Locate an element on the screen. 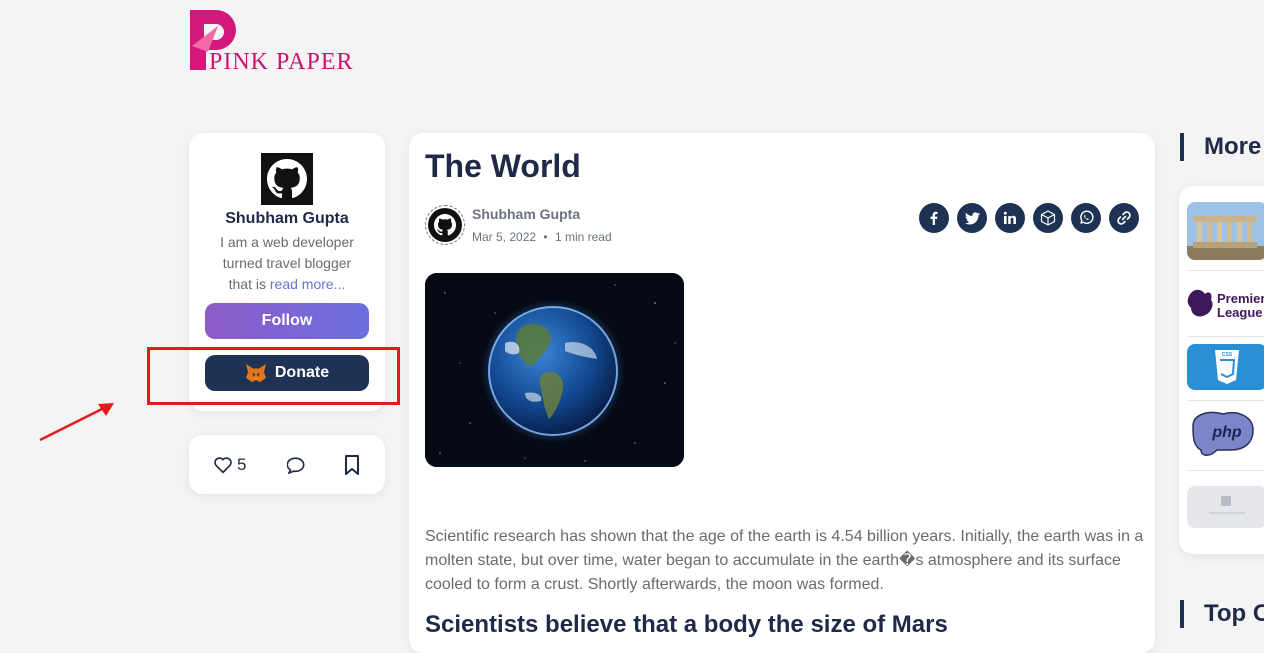  whatsapp-icon is located at coordinates (1087, 217).